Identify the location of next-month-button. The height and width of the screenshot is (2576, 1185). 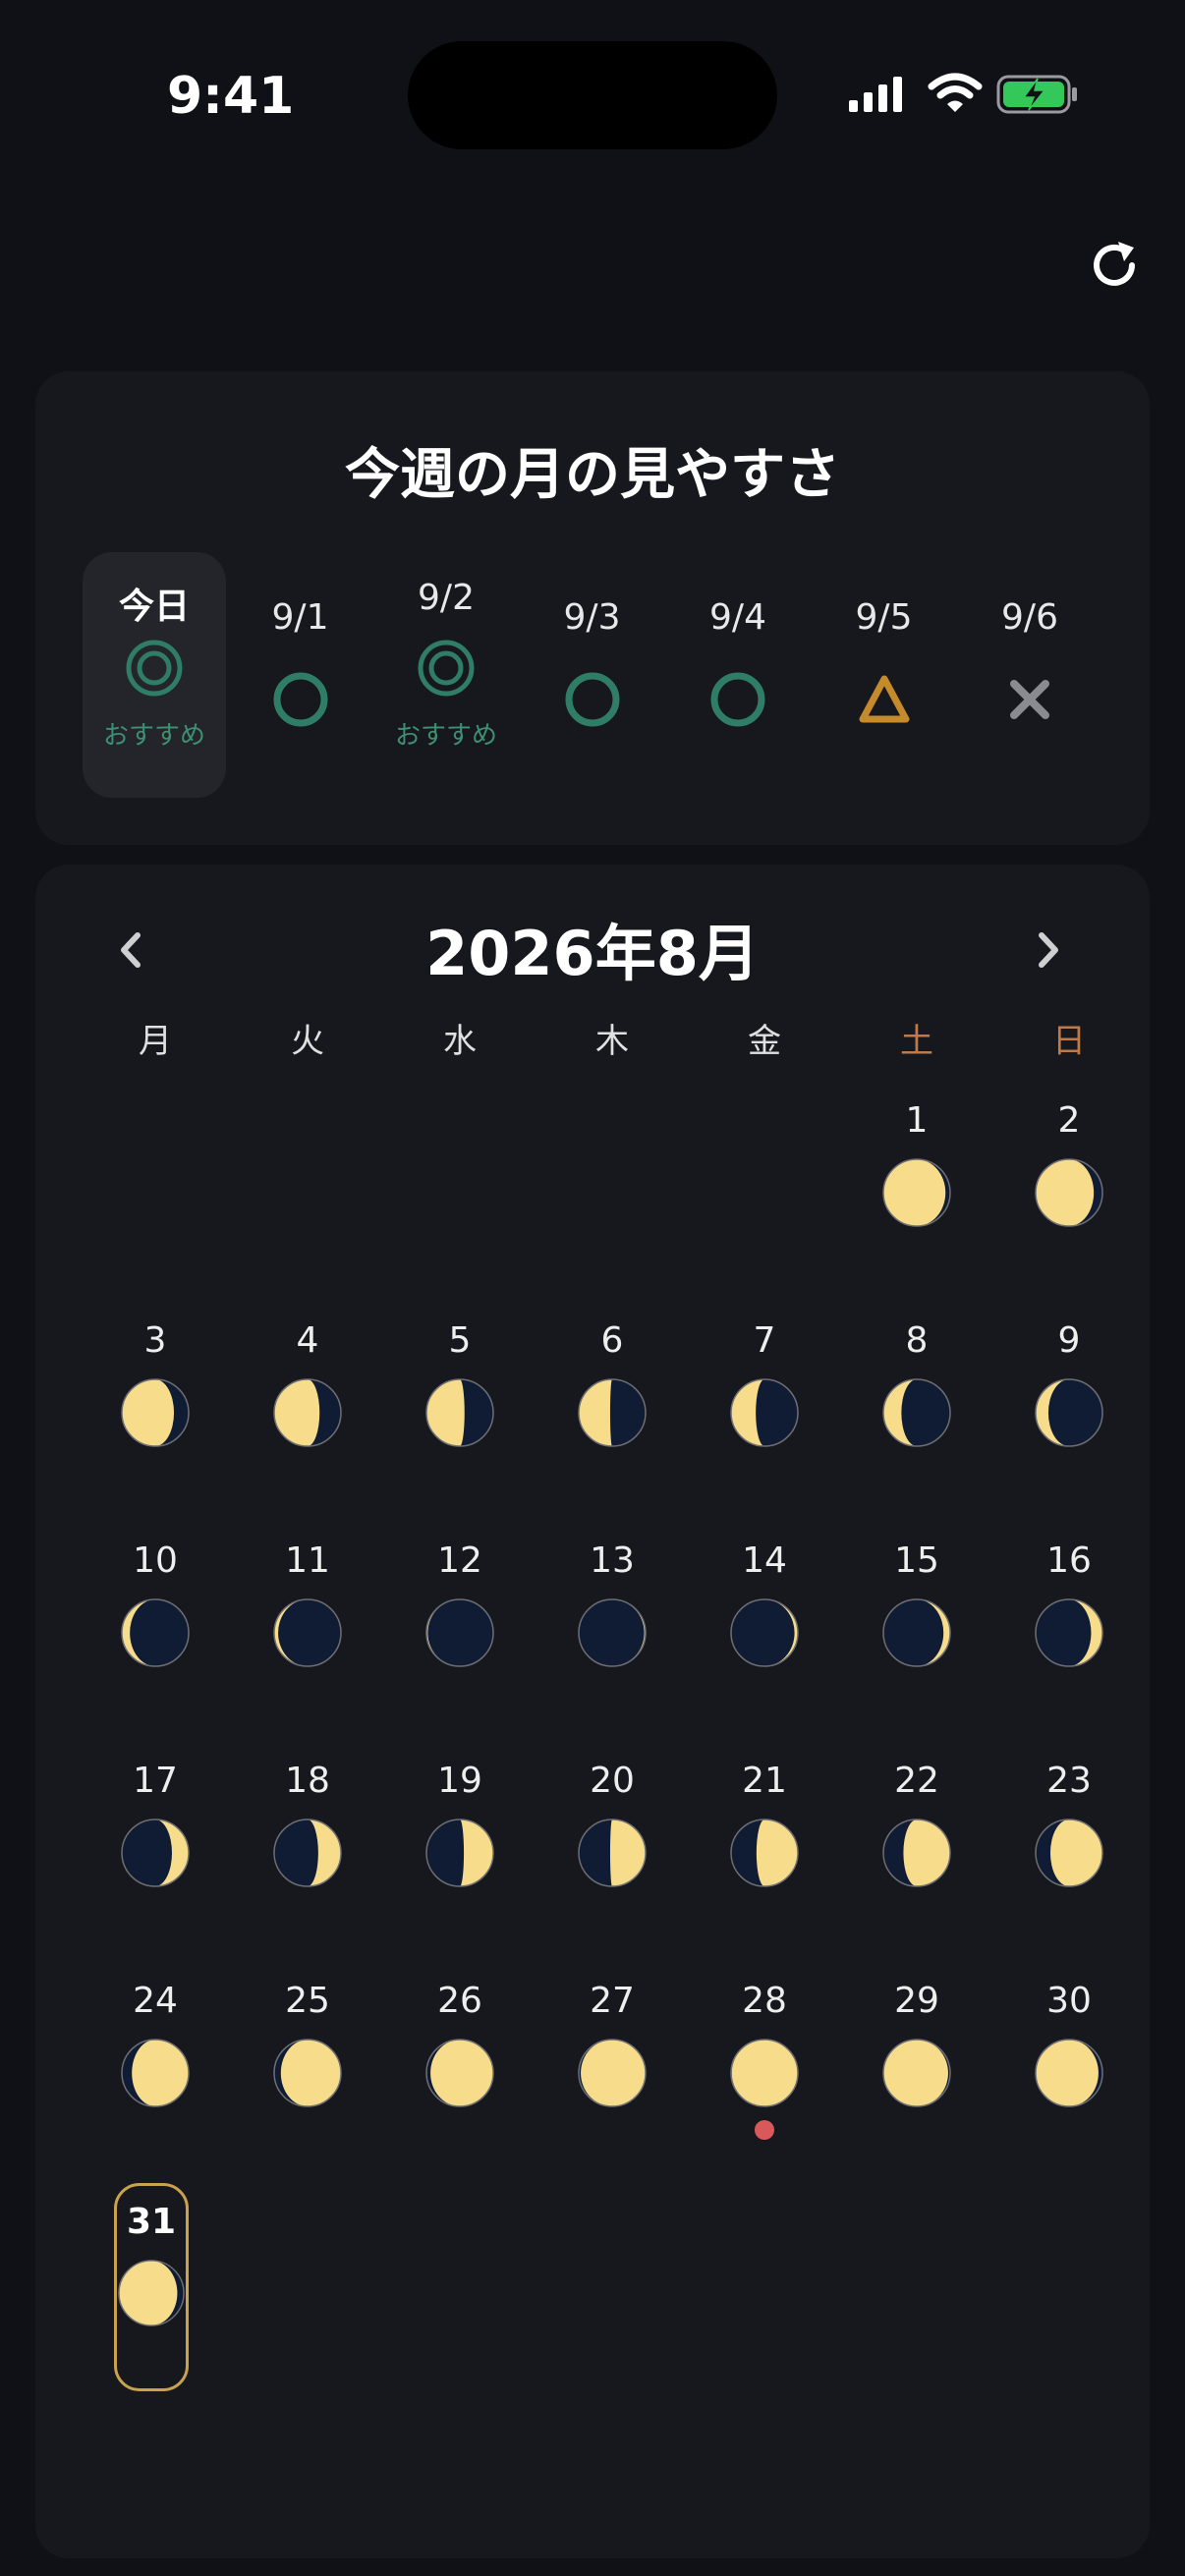
(1049, 950).